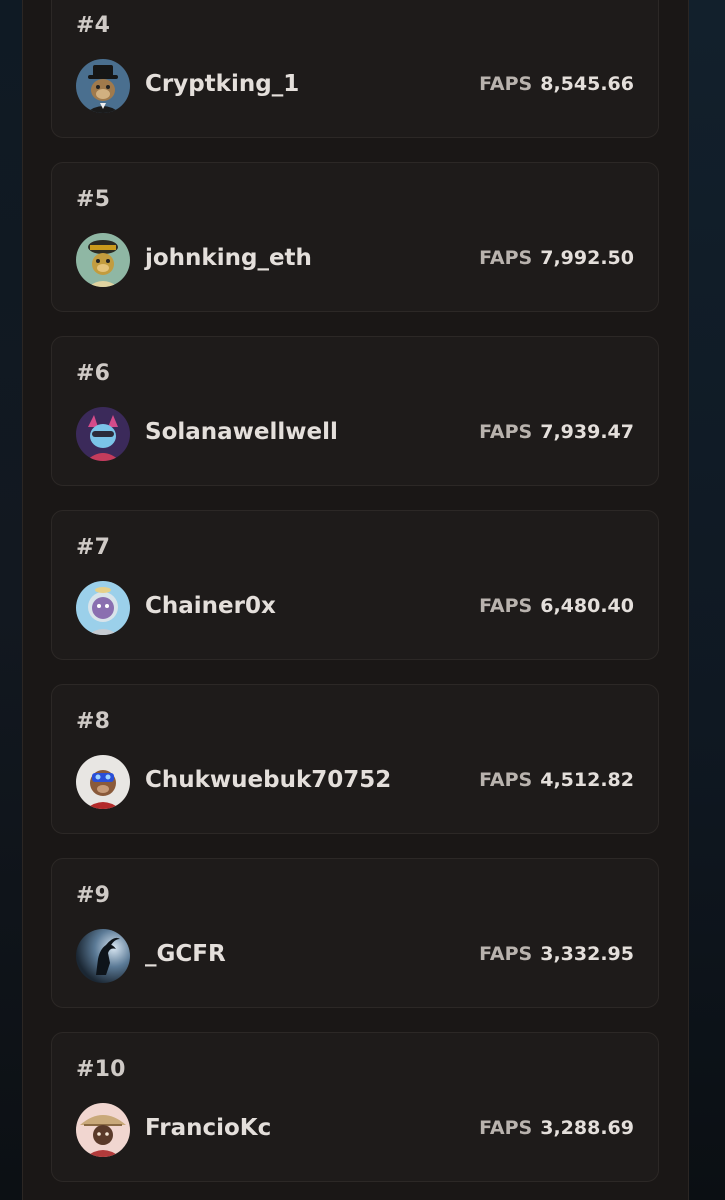 Image resolution: width=725 pixels, height=1200 pixels. What do you see at coordinates (587, 84) in the screenshot?
I see `score-value: 8,545.66` at bounding box center [587, 84].